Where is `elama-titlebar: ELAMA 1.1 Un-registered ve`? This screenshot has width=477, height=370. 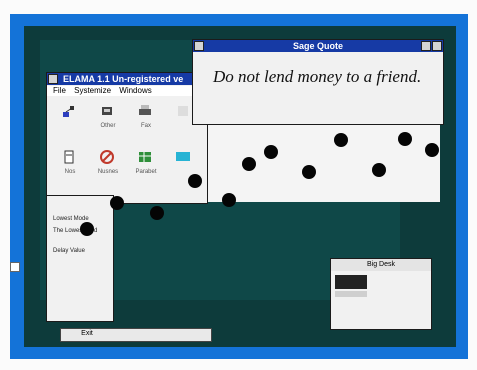 elama-titlebar: ELAMA 1.1 Un-registered ve is located at coordinates (127, 79).